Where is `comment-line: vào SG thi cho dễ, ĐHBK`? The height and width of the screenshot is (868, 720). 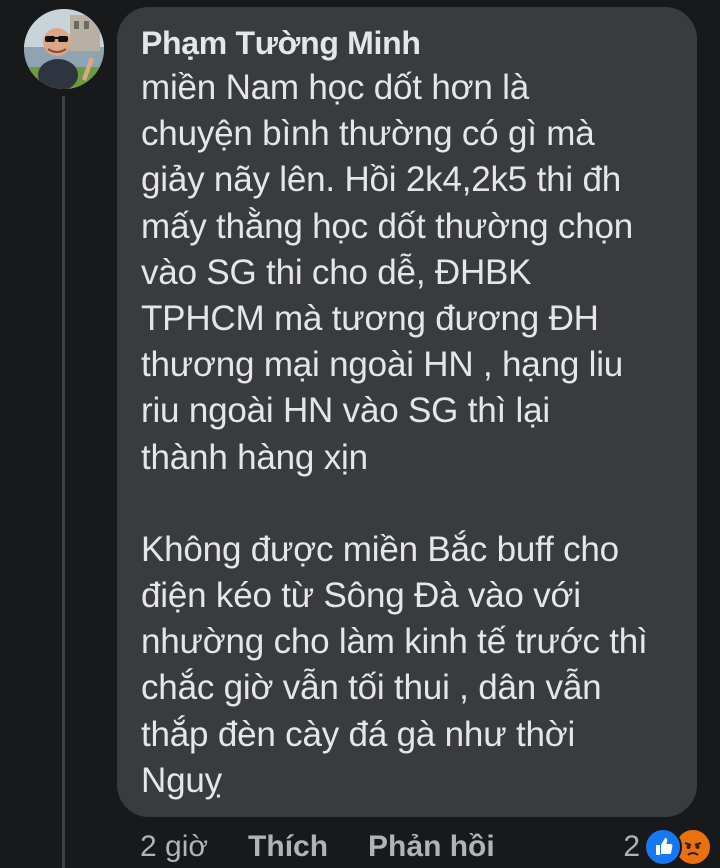
comment-line: vào SG thi cho dễ, ĐHBK is located at coordinates (336, 272).